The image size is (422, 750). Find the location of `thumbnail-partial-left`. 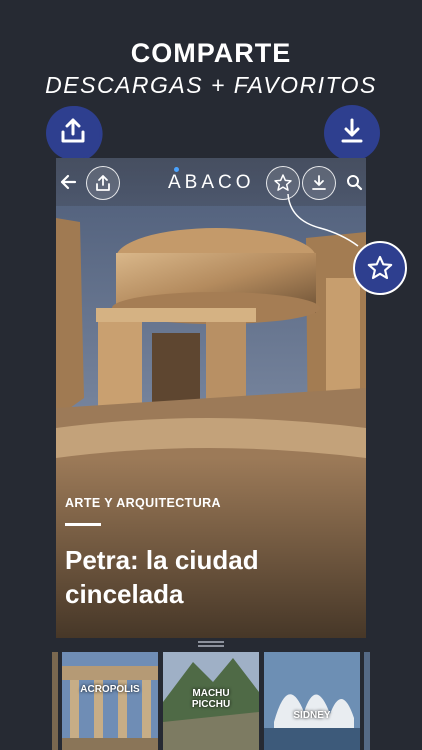

thumbnail-partial-left is located at coordinates (55, 701).